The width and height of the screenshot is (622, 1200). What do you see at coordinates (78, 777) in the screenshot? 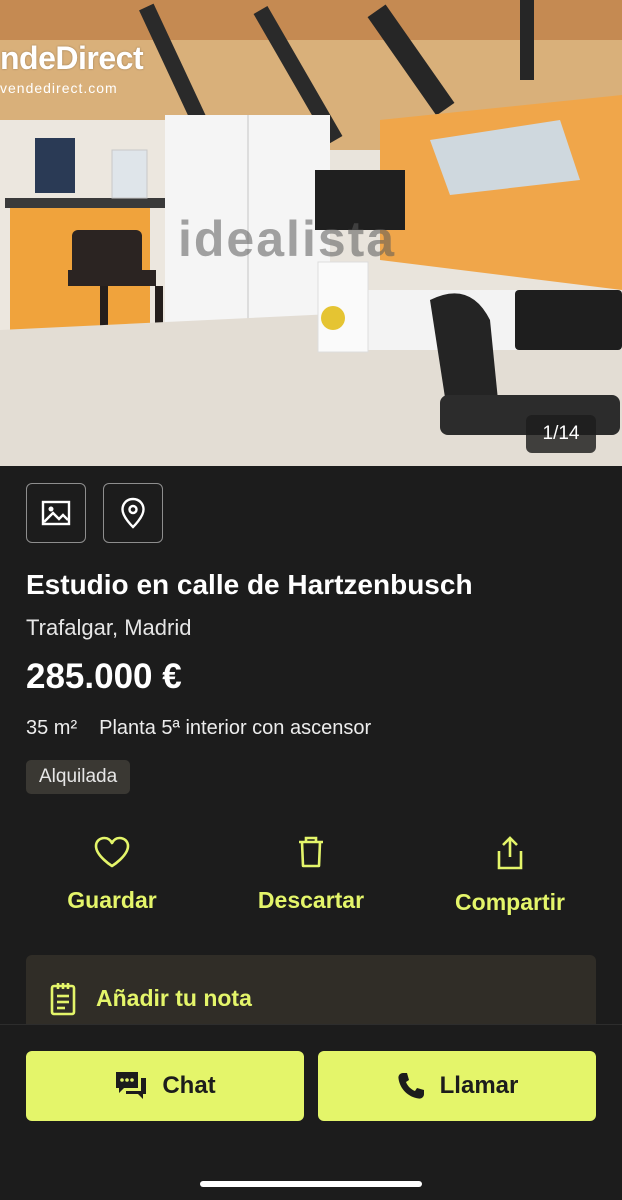
I see `status-badge: Alquilada` at bounding box center [78, 777].